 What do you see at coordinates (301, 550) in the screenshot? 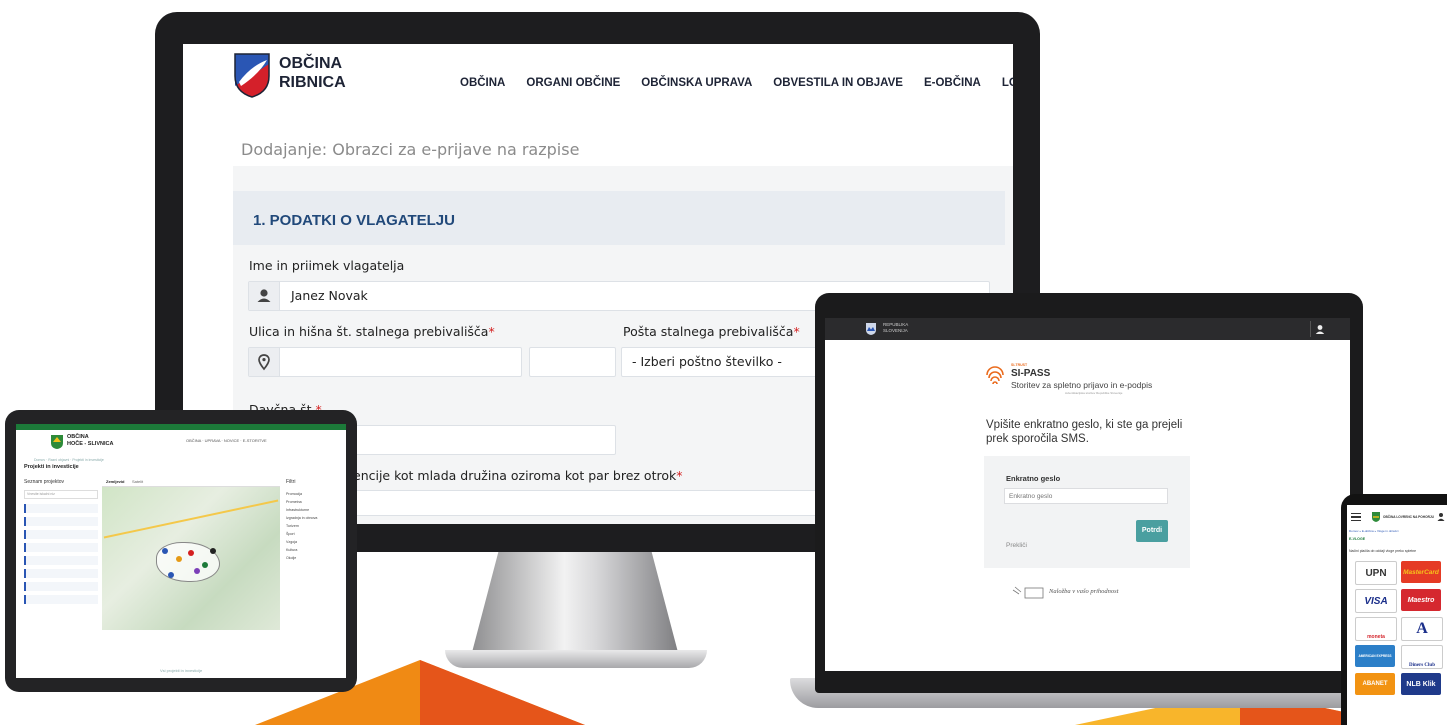
I see `filter-item: Kultura` at bounding box center [301, 550].